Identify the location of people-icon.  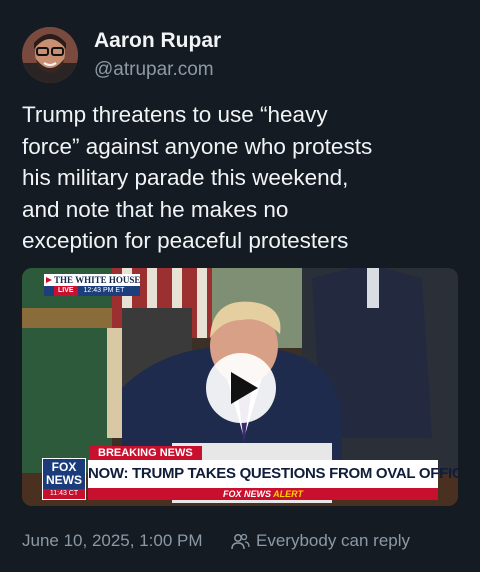
(240, 541).